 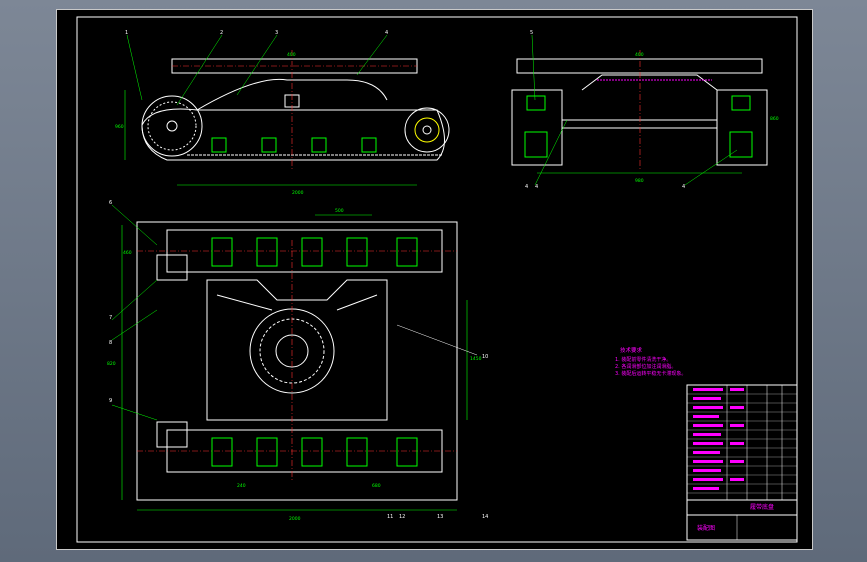 I want to click on label-5: 5, so click(x=531, y=33).